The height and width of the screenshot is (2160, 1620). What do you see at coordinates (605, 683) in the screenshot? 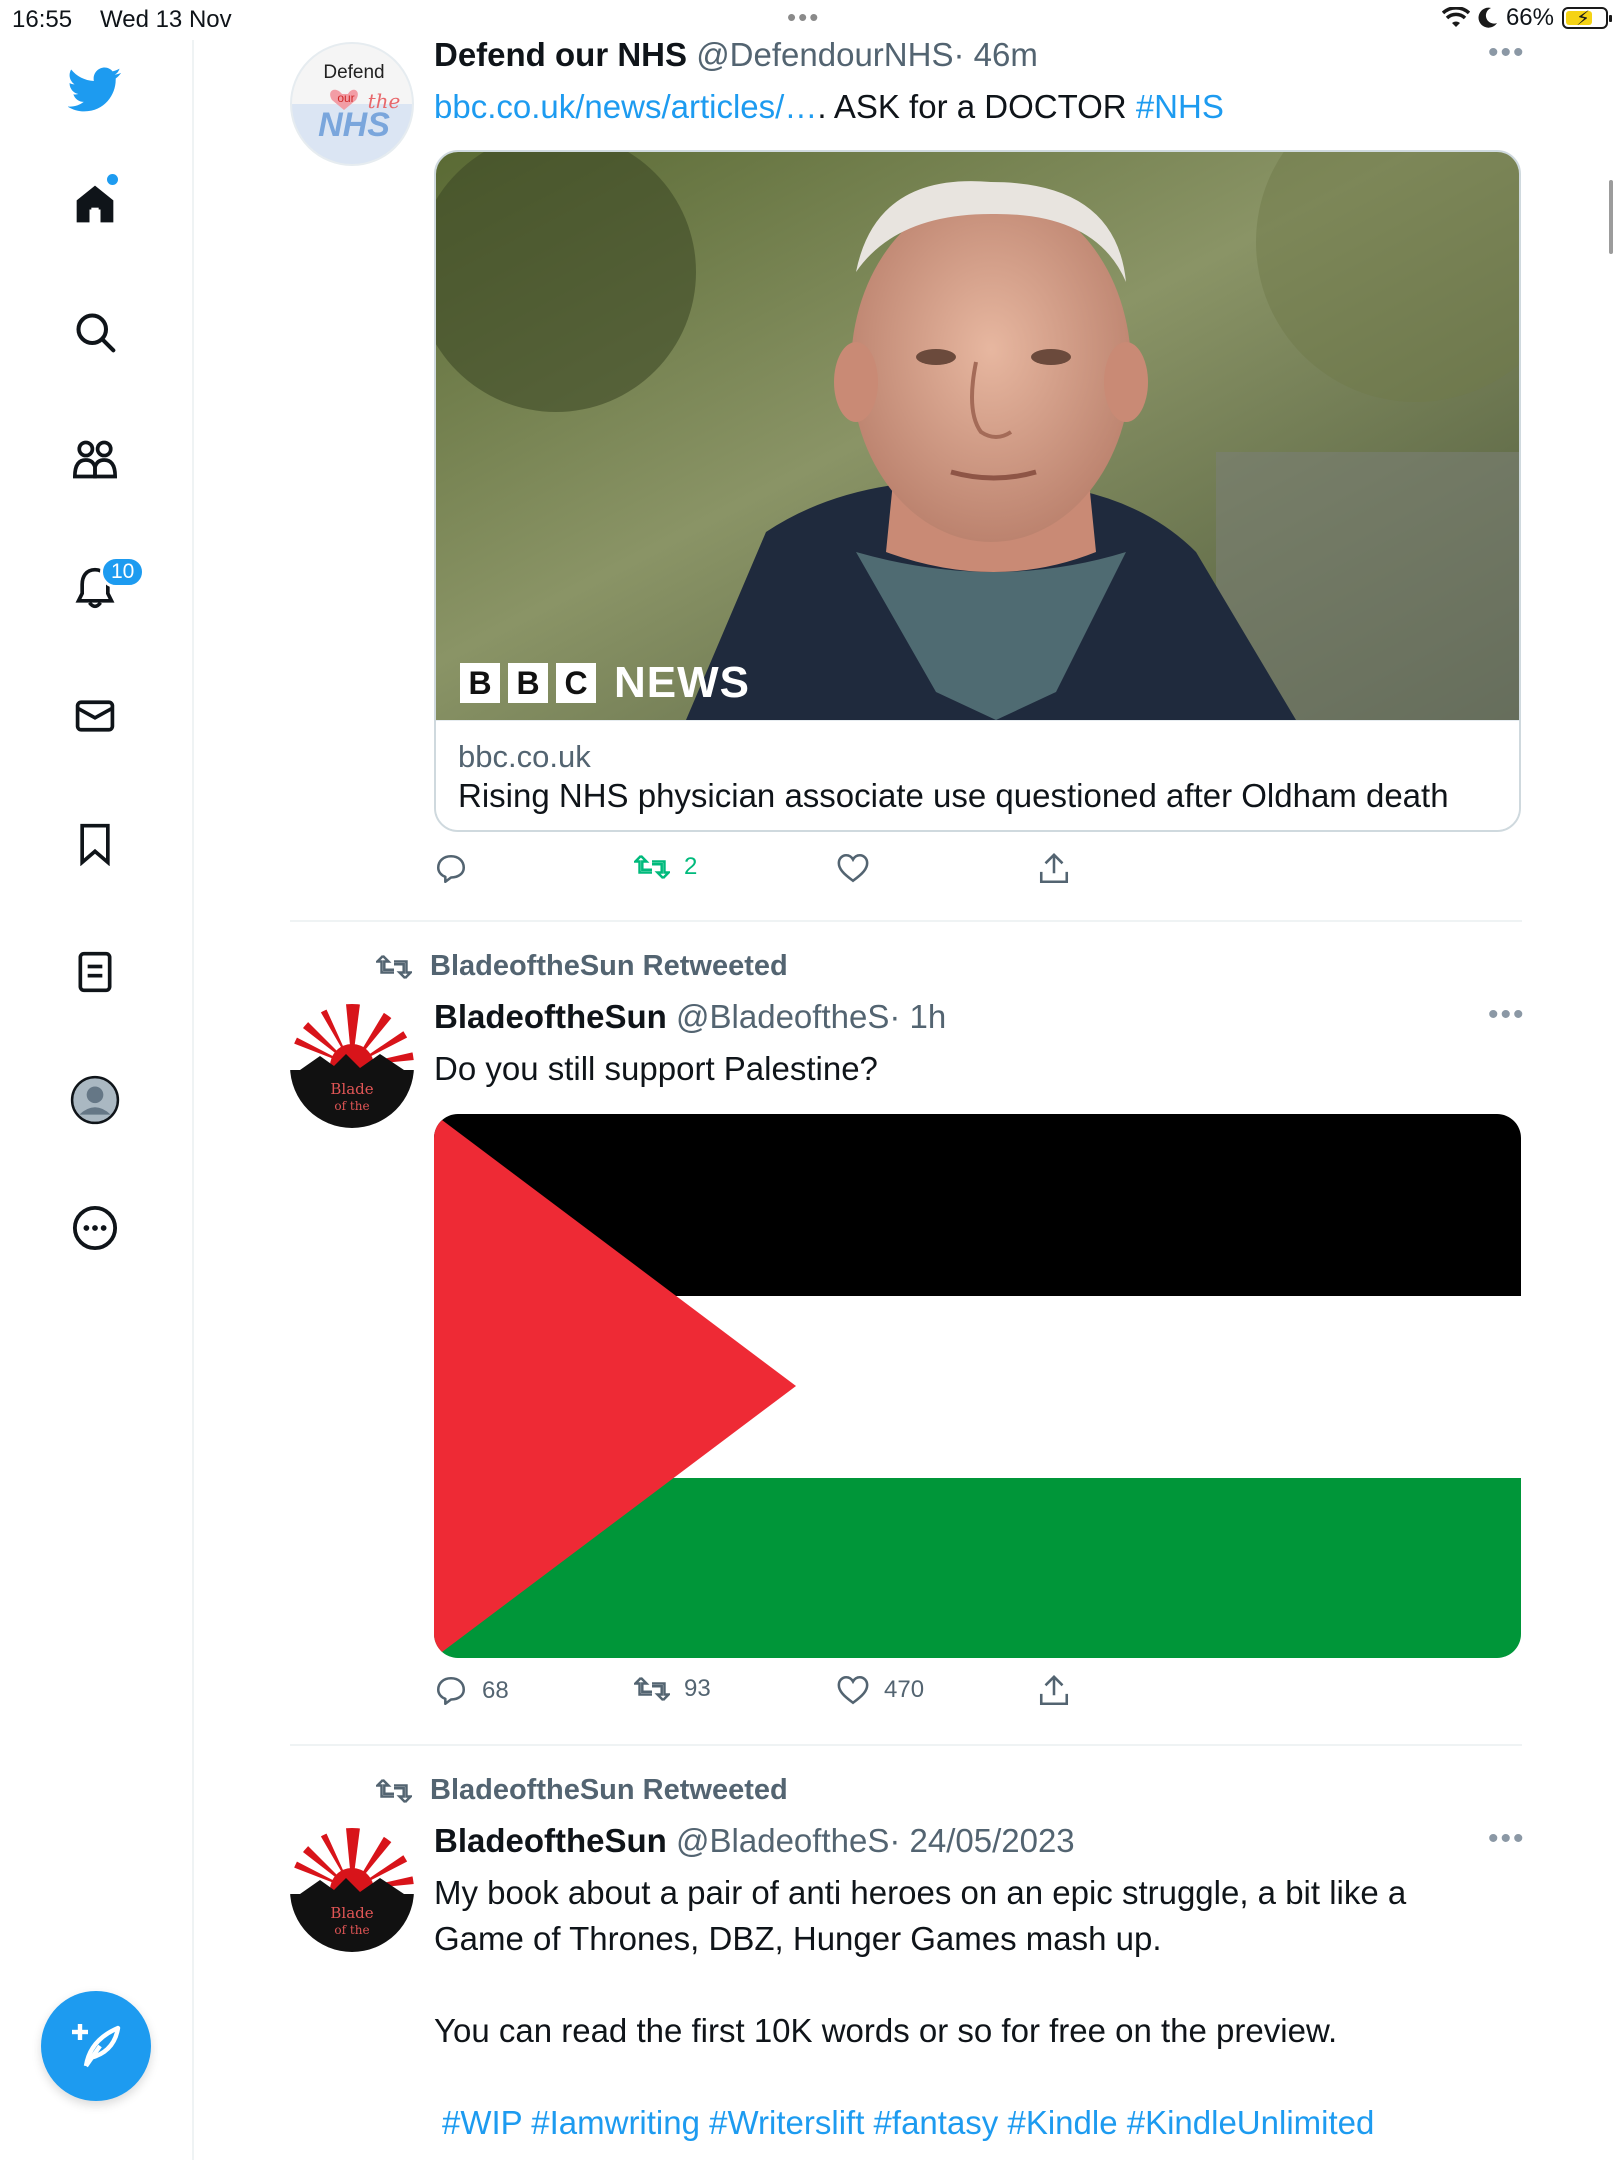
I see `bbc-news-logo: B B C NEWS` at bounding box center [605, 683].